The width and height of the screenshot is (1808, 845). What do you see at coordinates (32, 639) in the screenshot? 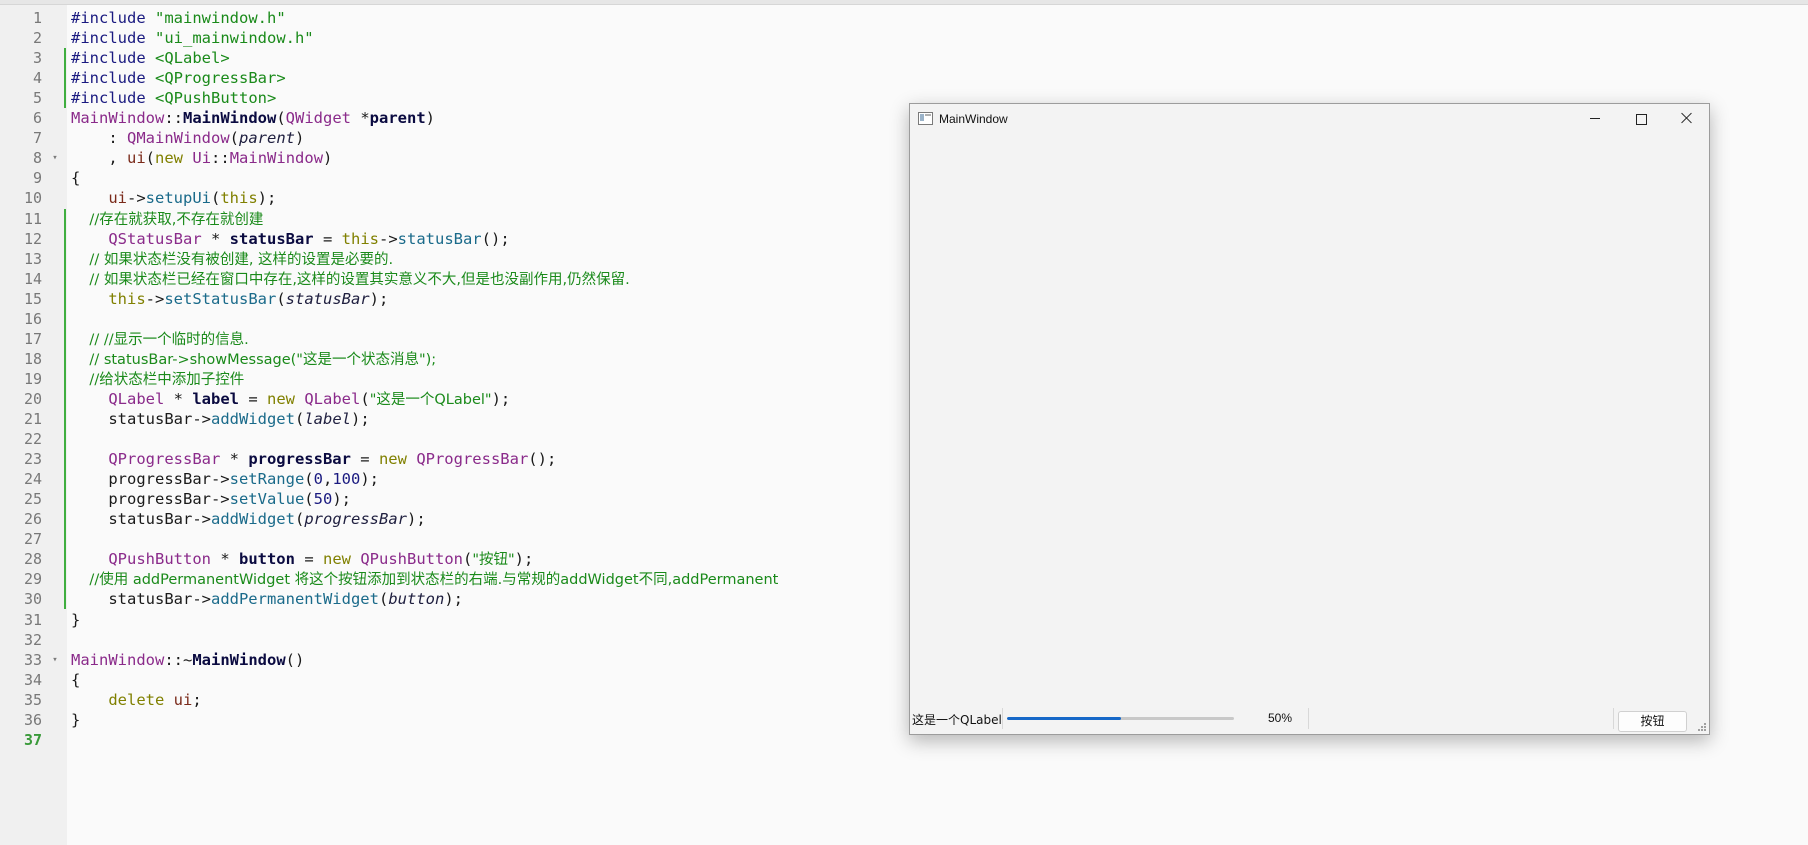
I see `line-number: 32` at bounding box center [32, 639].